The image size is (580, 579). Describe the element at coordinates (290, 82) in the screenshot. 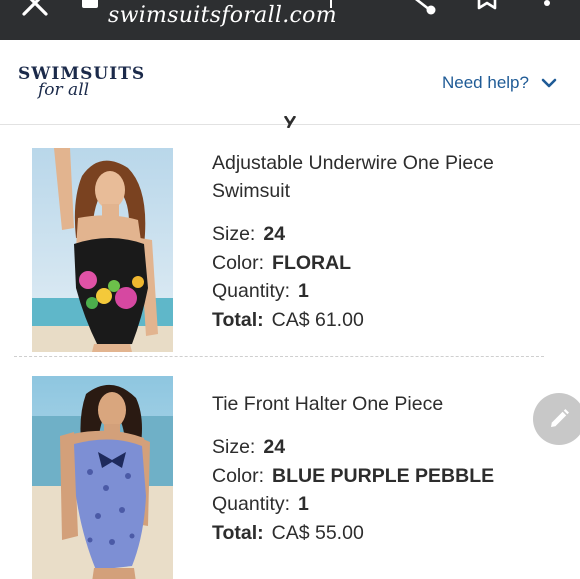

I see `site-header: SWIMSUITS for all Need help?` at that location.